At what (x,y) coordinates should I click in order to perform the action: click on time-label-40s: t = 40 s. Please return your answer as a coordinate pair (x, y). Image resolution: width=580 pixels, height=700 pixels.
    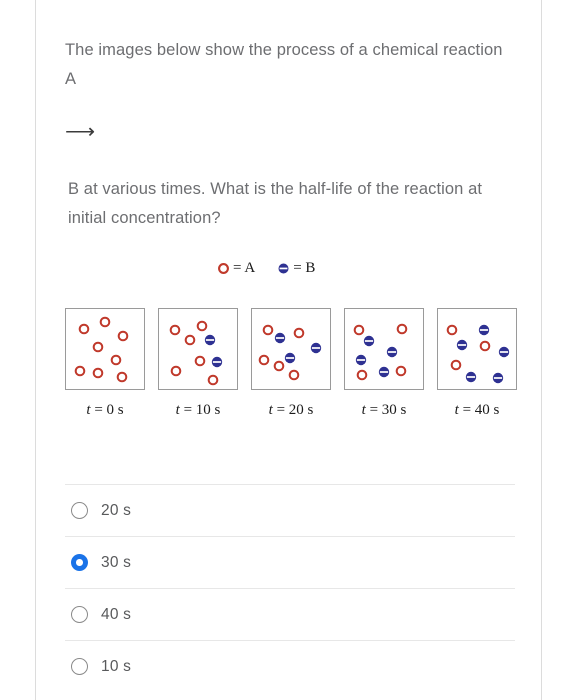
    Looking at the image, I should click on (477, 410).